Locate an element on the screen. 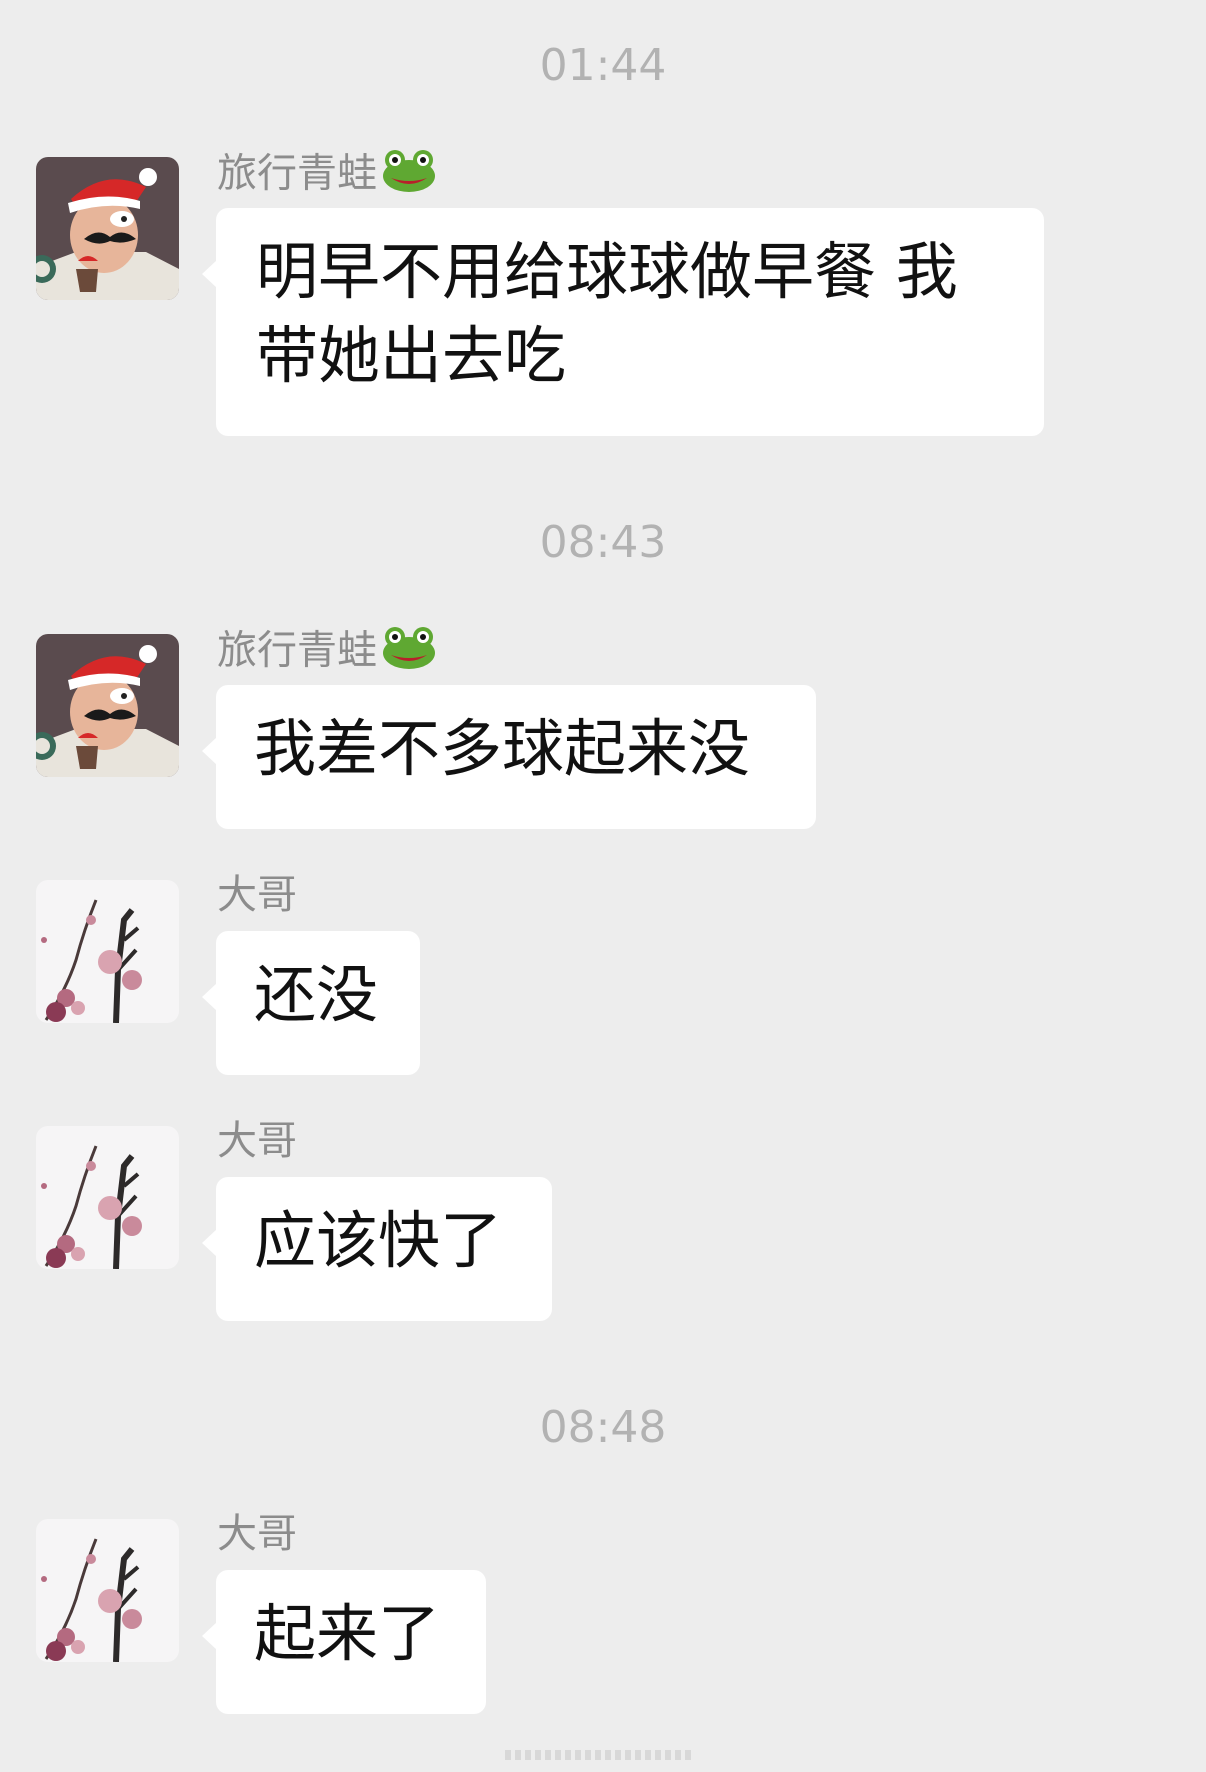  message-bubble: 还没 is located at coordinates (311, 1003).